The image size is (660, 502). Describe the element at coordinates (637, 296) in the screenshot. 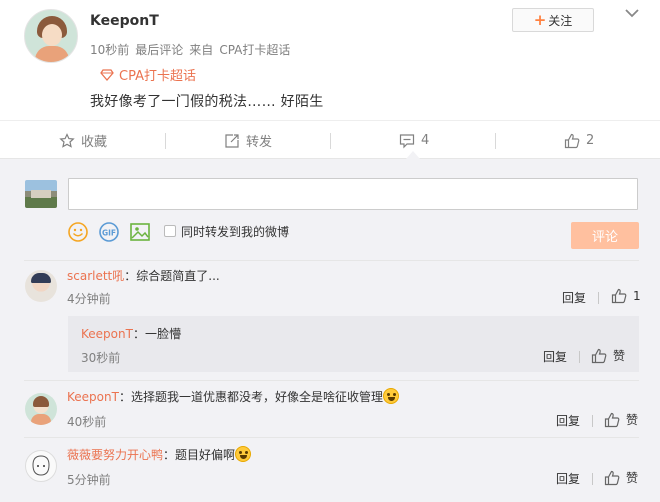

I see `comment-like-count: 1` at that location.